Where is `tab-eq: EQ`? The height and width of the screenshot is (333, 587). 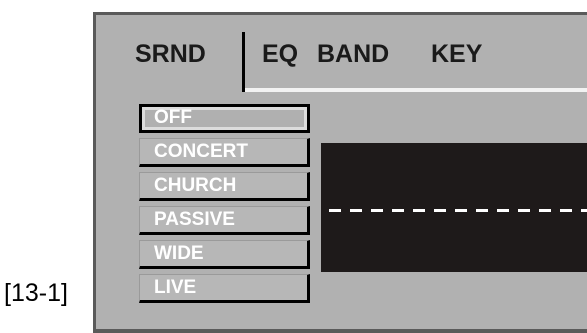
tab-eq: EQ is located at coordinates (280, 54).